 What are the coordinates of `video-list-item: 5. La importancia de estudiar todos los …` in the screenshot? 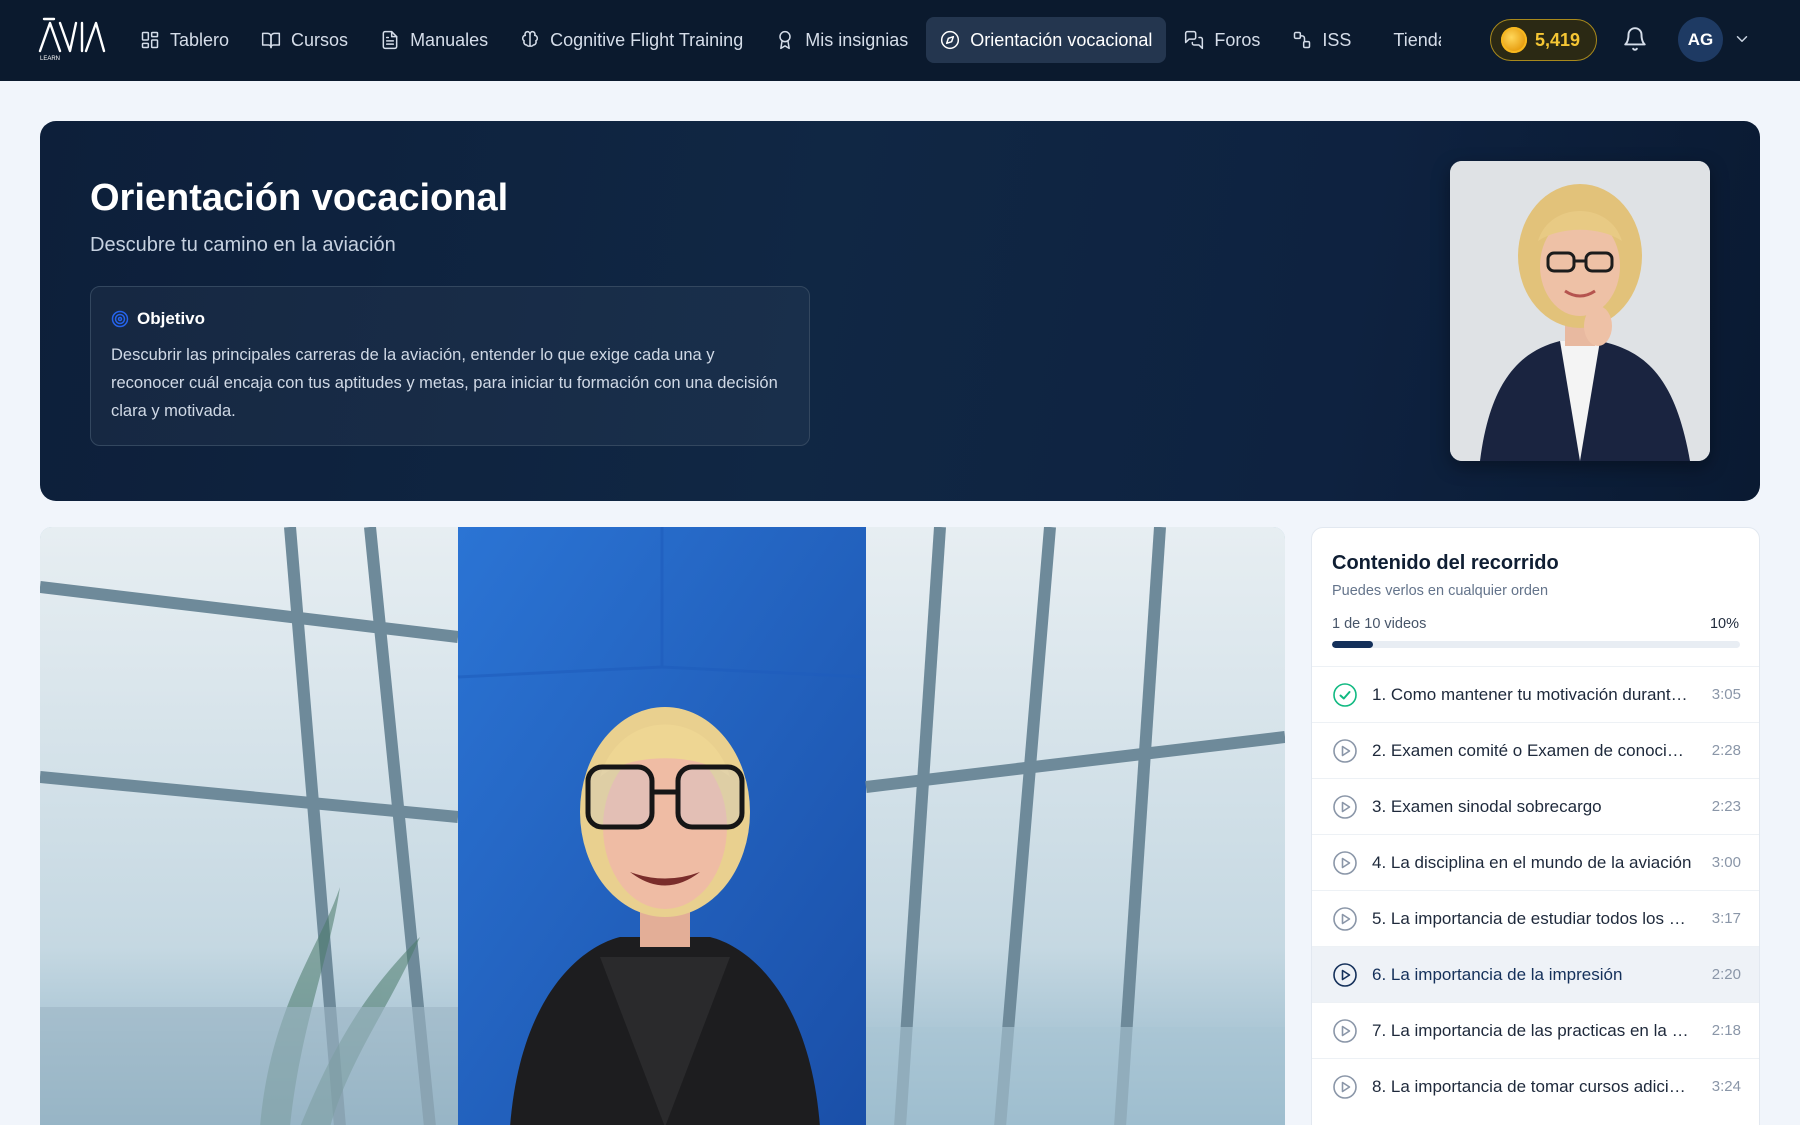 It's located at (1535, 918).